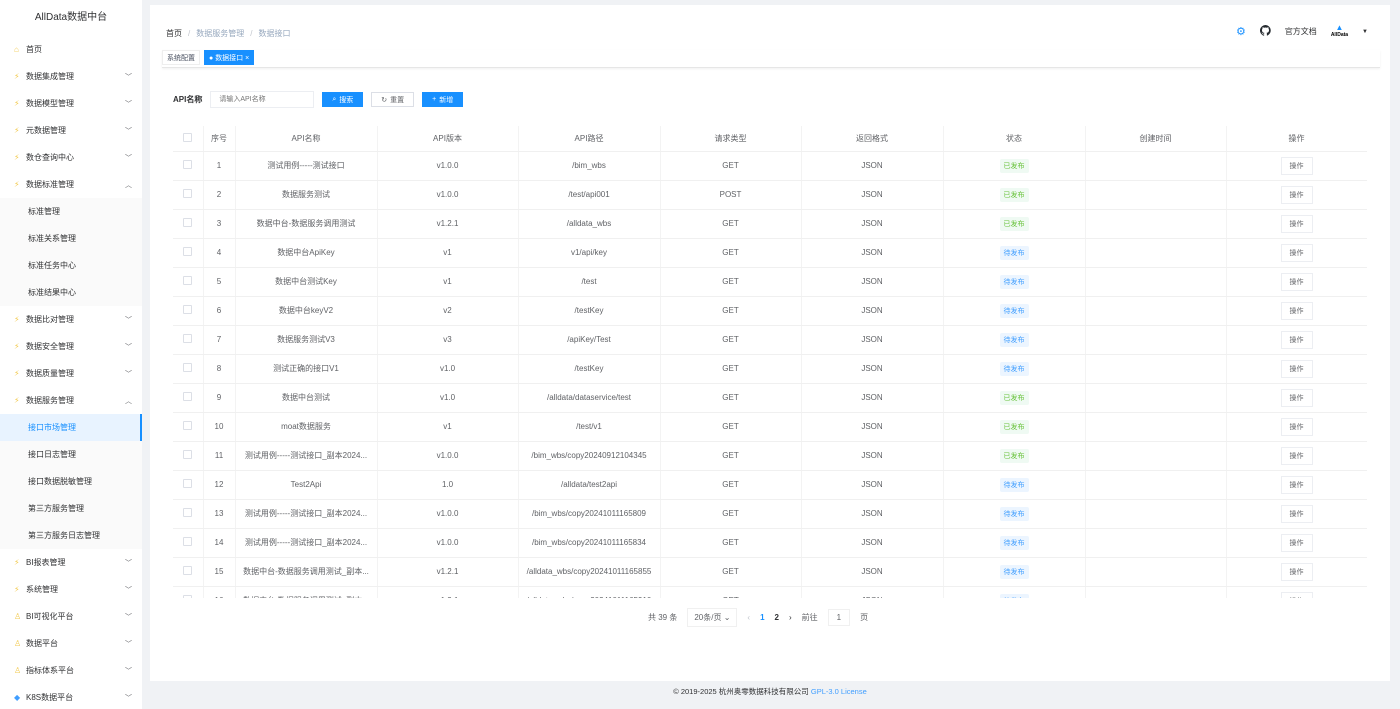  I want to click on sidebar-item: 标准任务中心, so click(71, 265).